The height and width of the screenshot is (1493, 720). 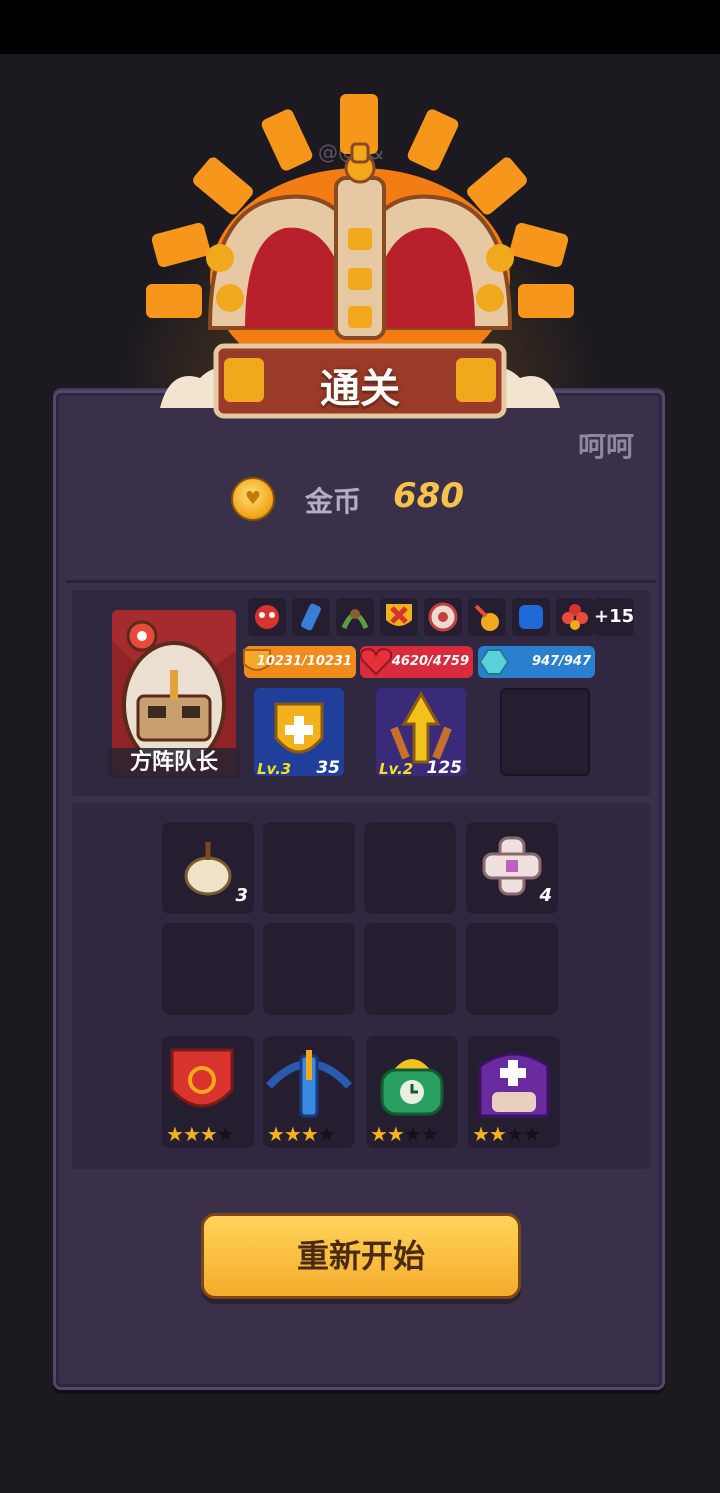 What do you see at coordinates (241, 895) in the screenshot?
I see `item-count: 3` at bounding box center [241, 895].